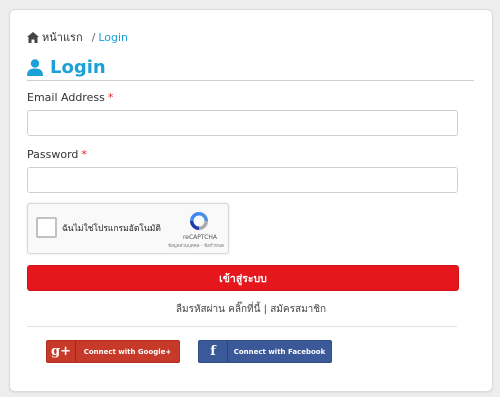 This screenshot has width=500, height=397. I want to click on facebook-icon: f, so click(213, 351).